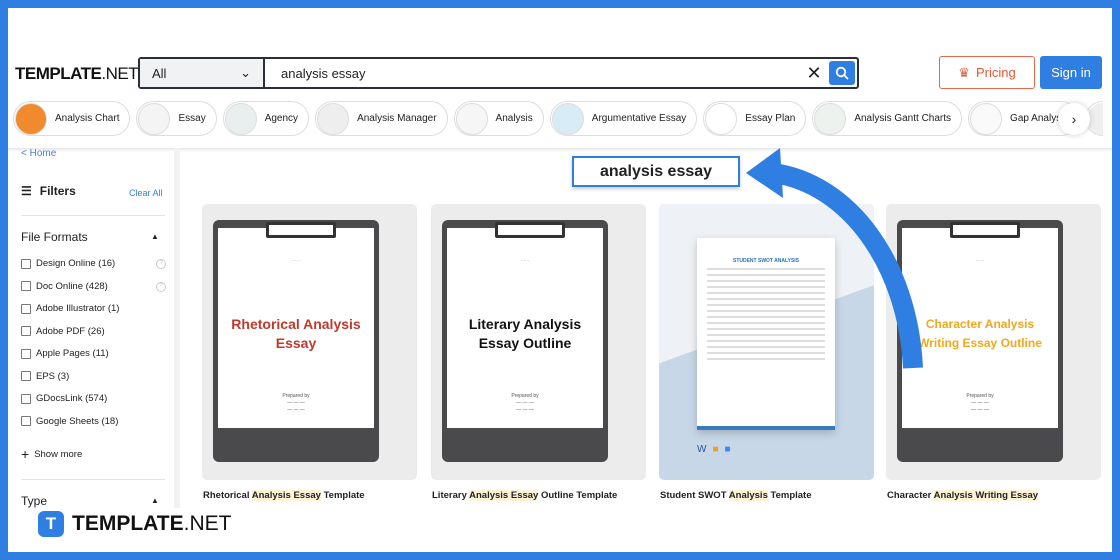 The height and width of the screenshot is (560, 1120). I want to click on crown-icon: ♛, so click(964, 72).